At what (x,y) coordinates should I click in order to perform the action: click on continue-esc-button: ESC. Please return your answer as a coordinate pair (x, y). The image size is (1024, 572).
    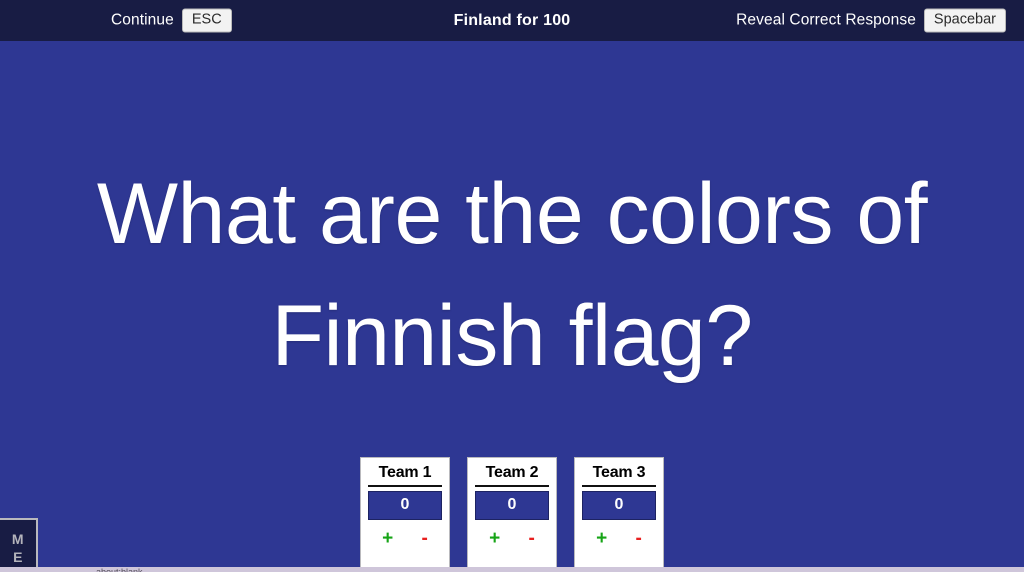
    Looking at the image, I should click on (206, 20).